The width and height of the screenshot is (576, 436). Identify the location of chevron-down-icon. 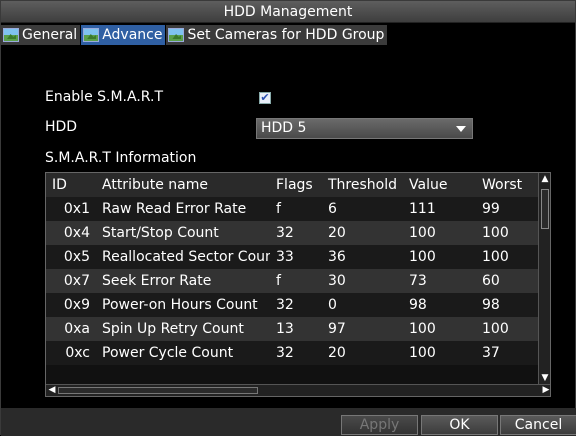
(461, 129).